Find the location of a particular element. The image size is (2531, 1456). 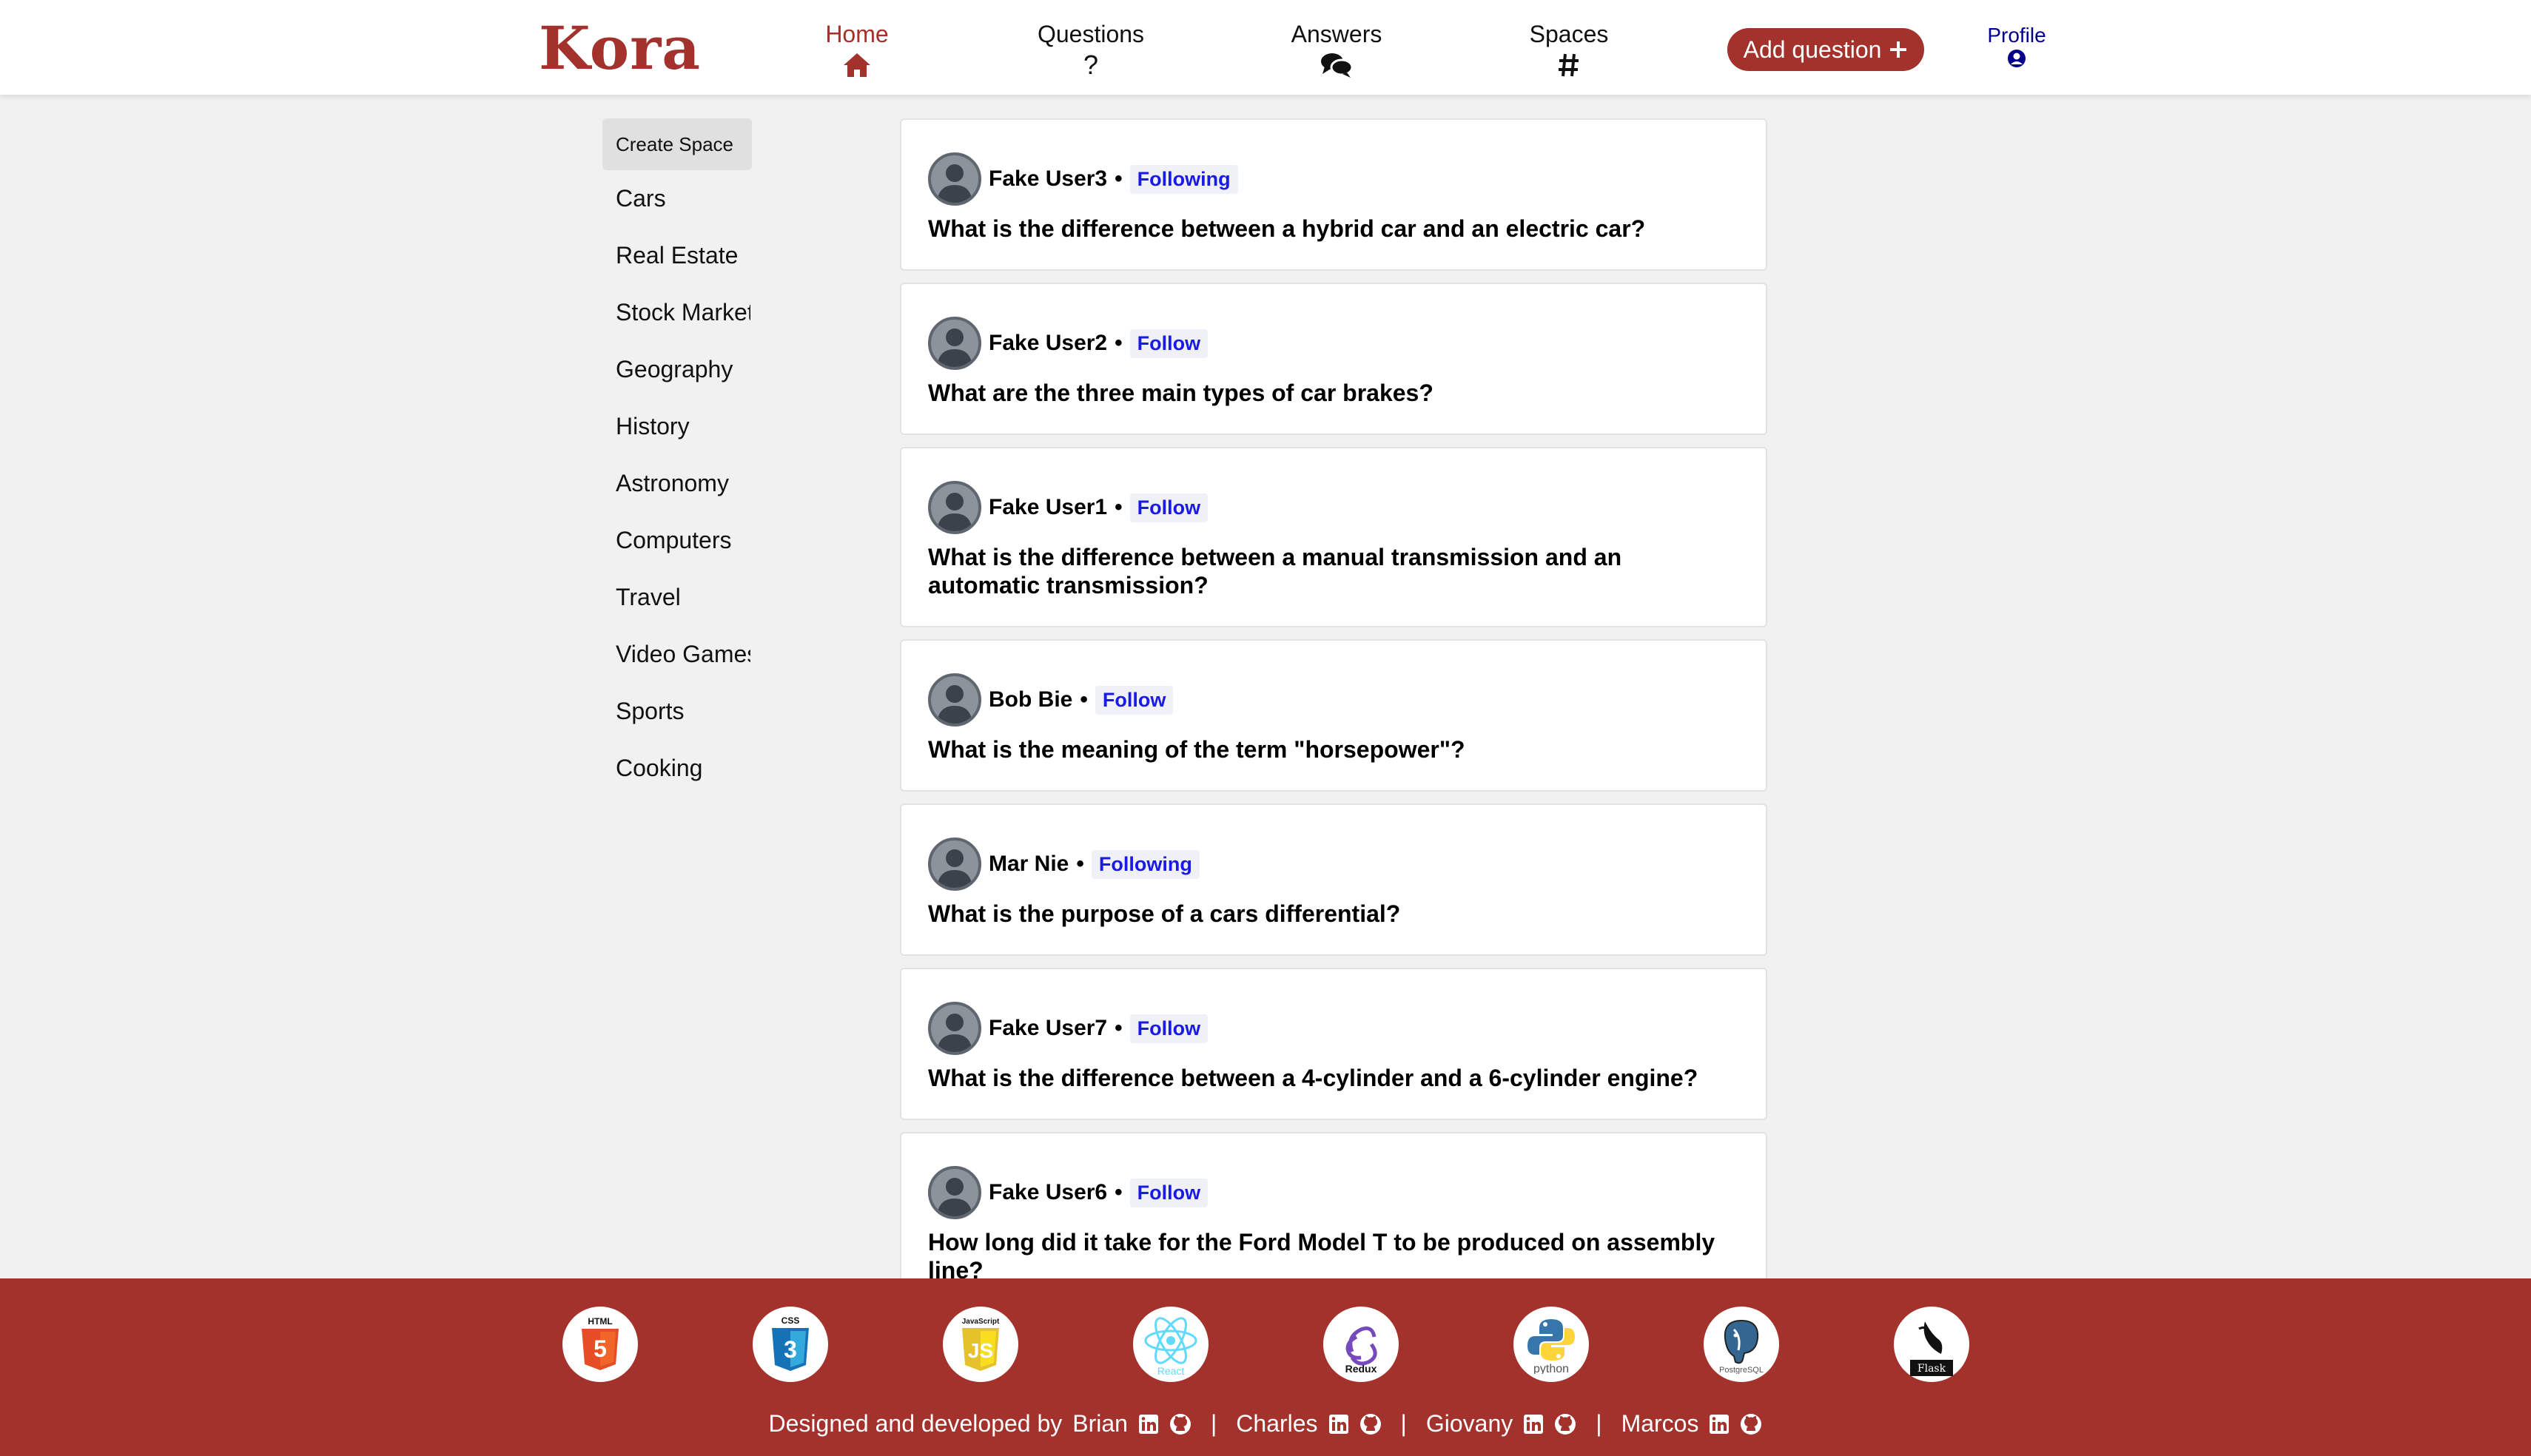

username: Mar Nie is located at coordinates (1029, 864).